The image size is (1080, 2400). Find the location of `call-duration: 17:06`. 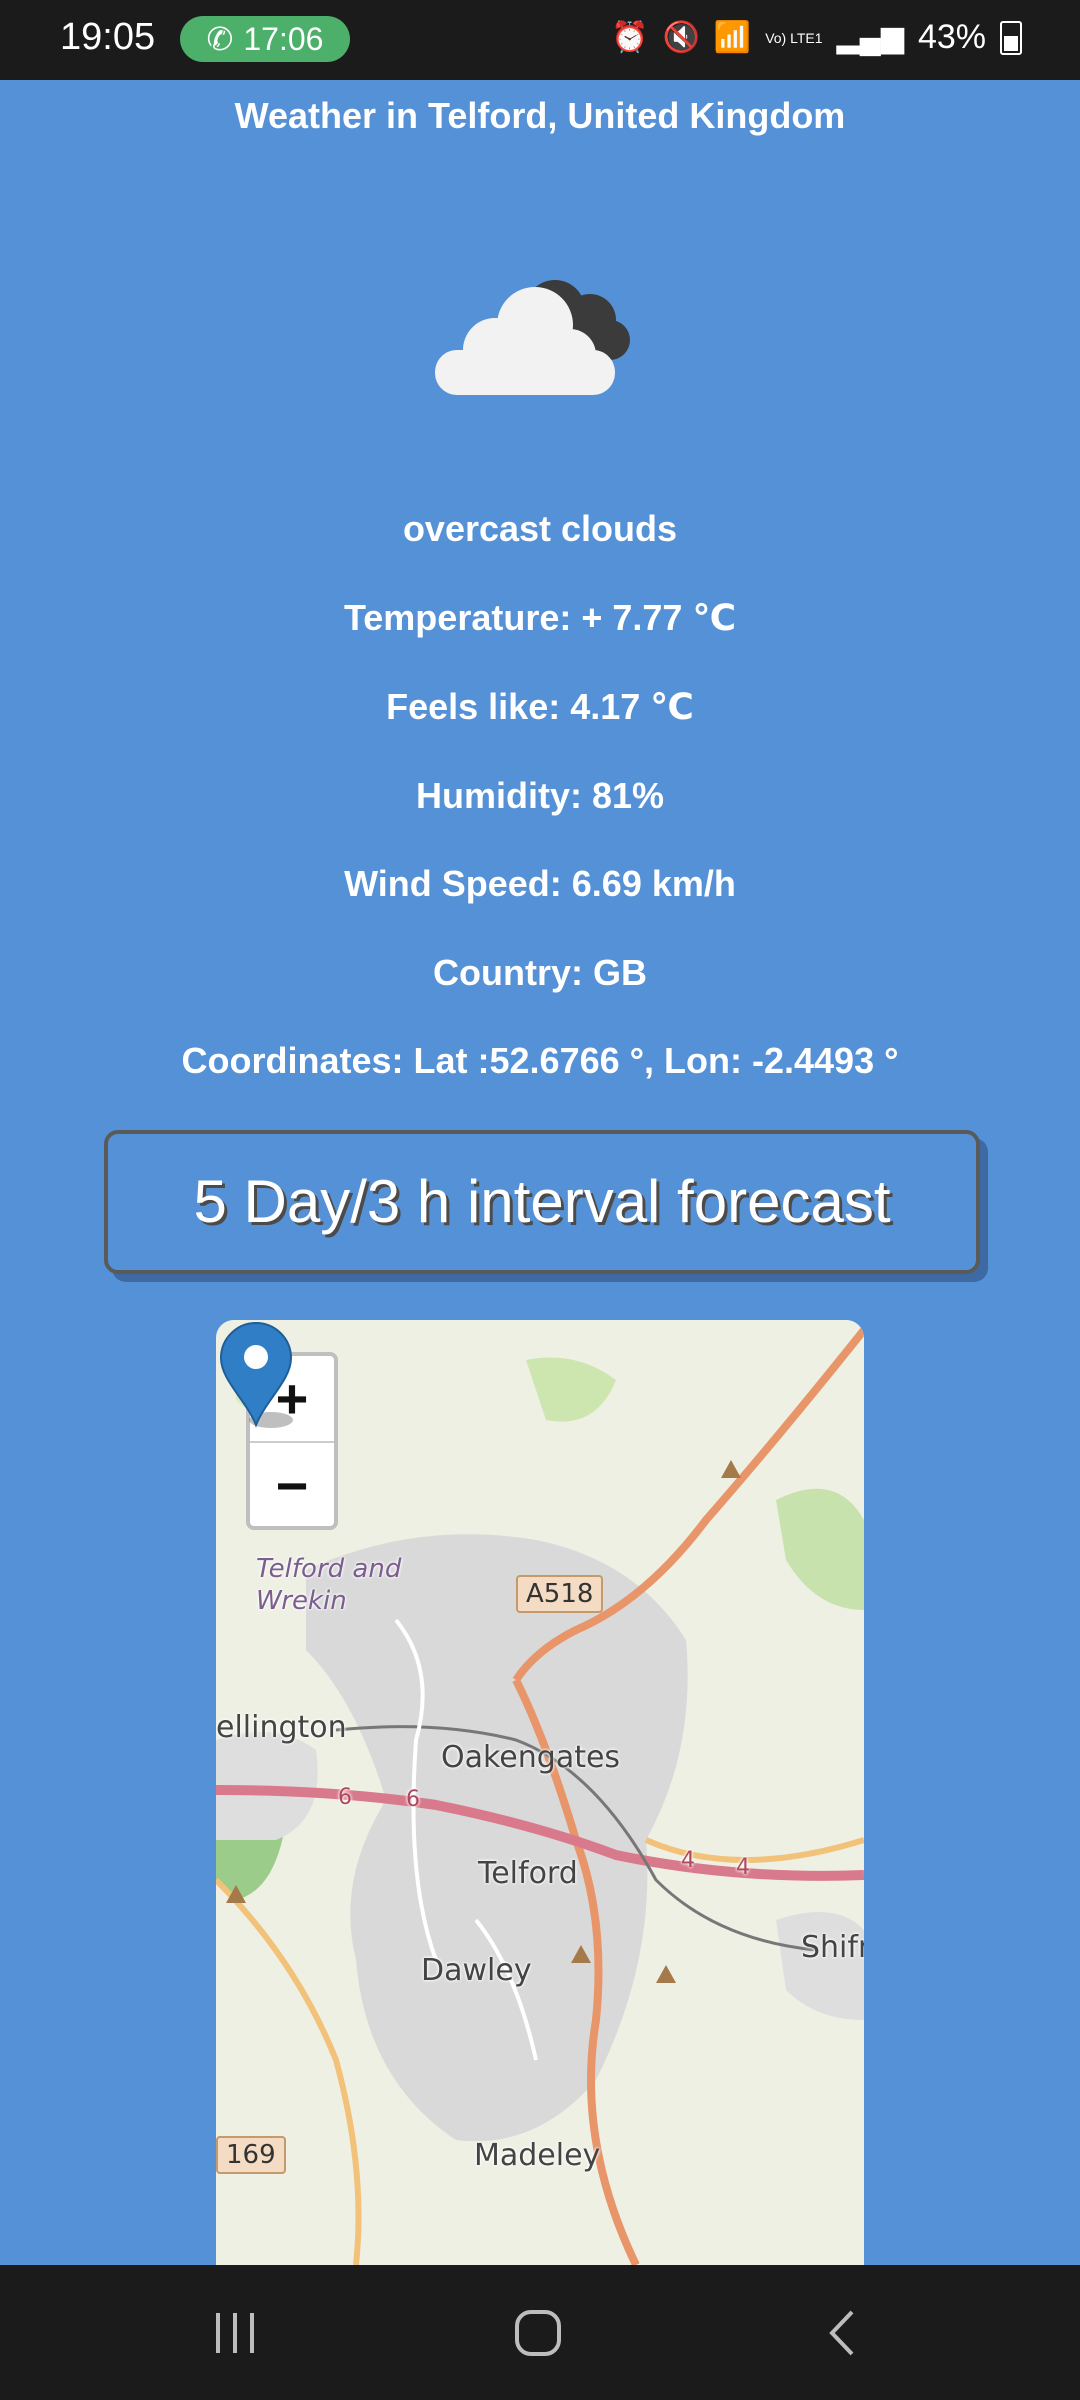

call-duration: 17:06 is located at coordinates (283, 38).